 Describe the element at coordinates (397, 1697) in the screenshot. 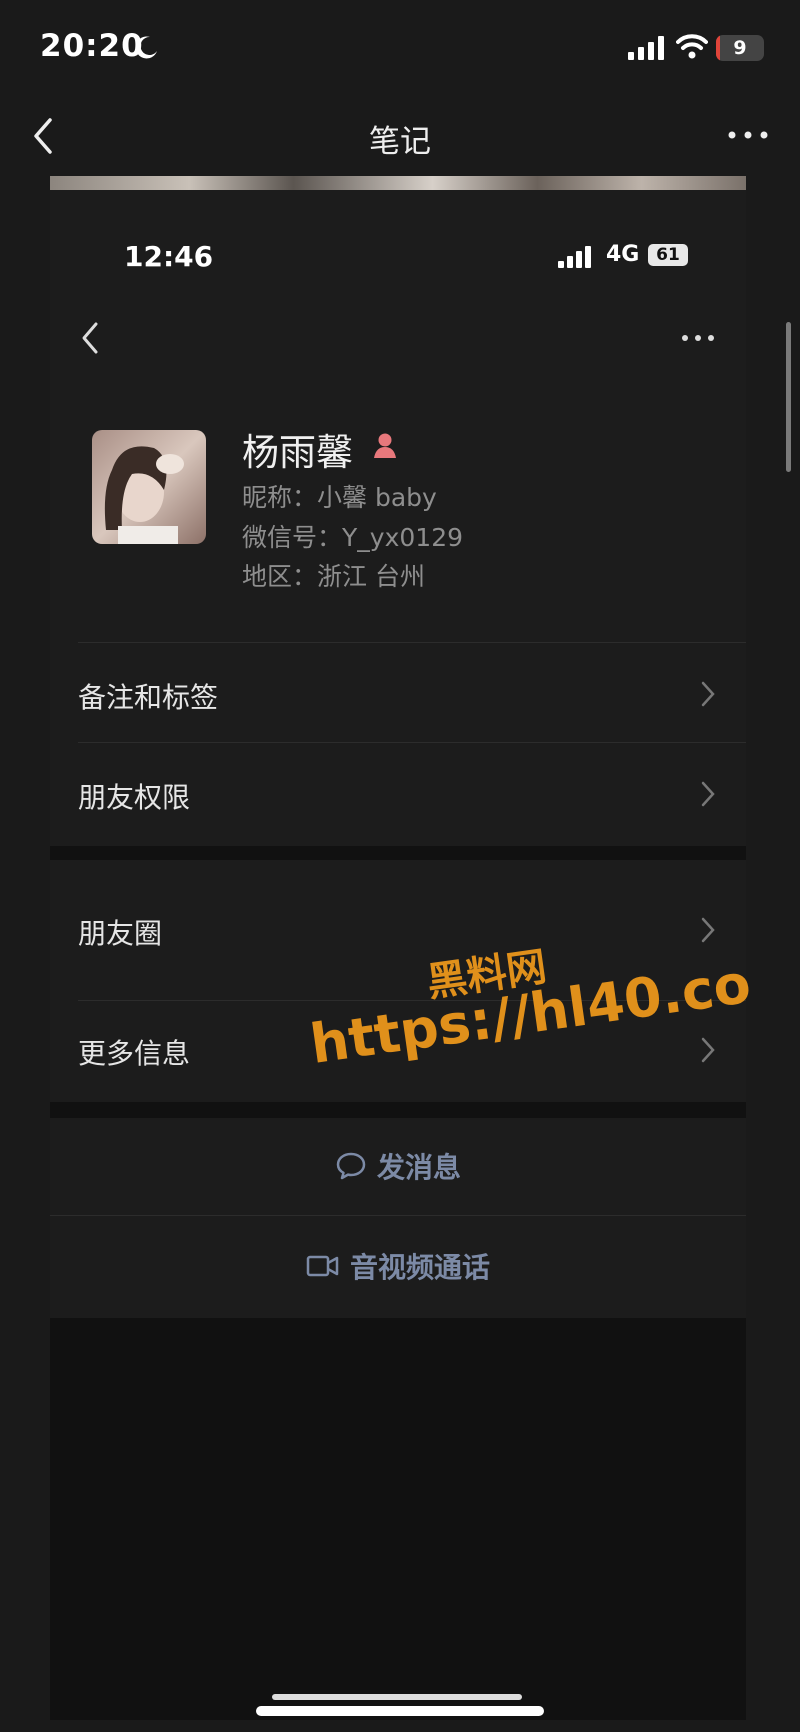

I see `inner-home-indicator` at that location.